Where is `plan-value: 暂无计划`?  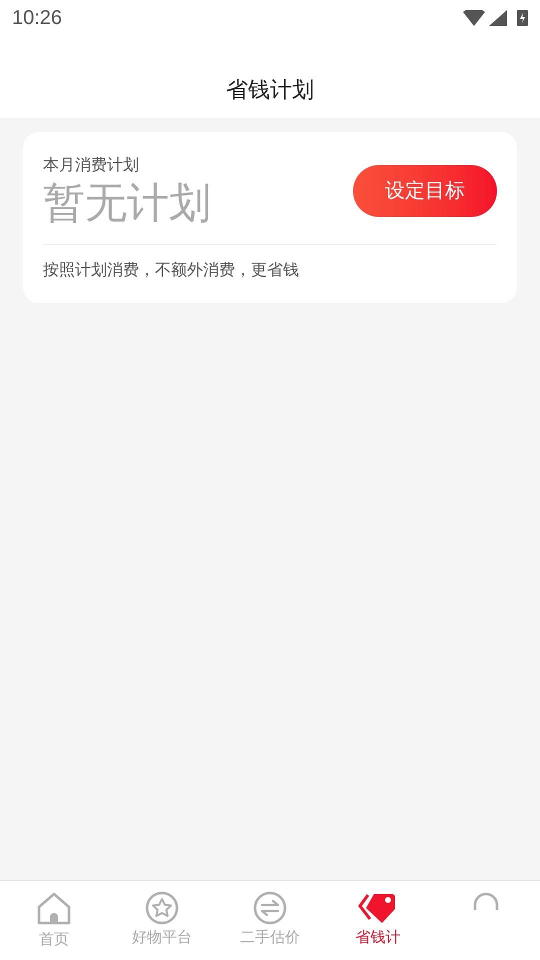 plan-value: 暂无计划 is located at coordinates (127, 203).